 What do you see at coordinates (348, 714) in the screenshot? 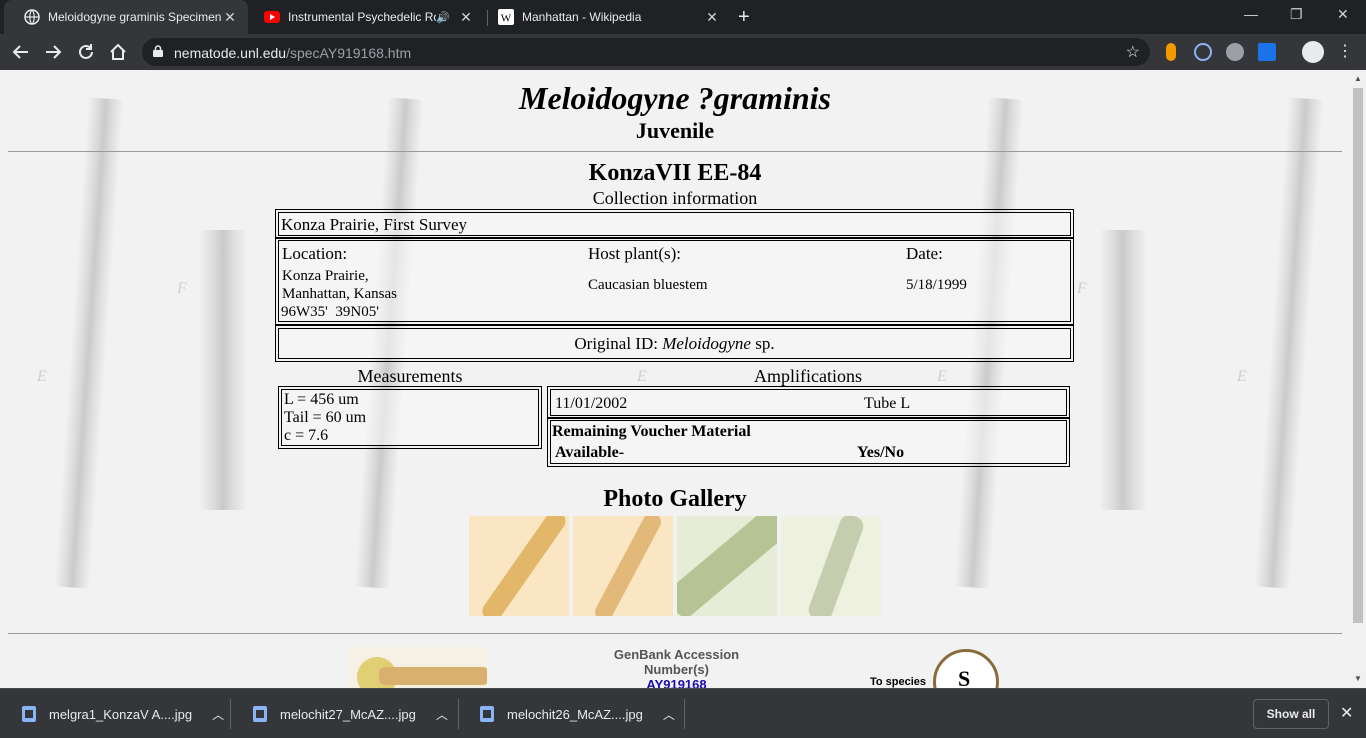
I see `download-filename: melochit27_McAZ....jpg` at bounding box center [348, 714].